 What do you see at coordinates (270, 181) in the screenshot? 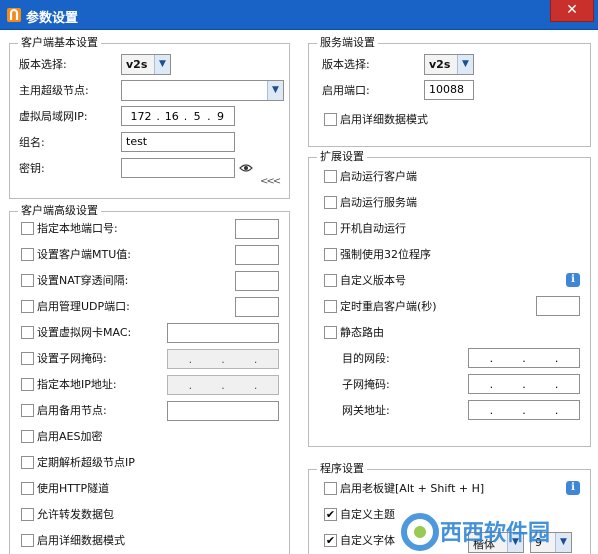
I see `collapse-icon: <<<` at bounding box center [270, 181].